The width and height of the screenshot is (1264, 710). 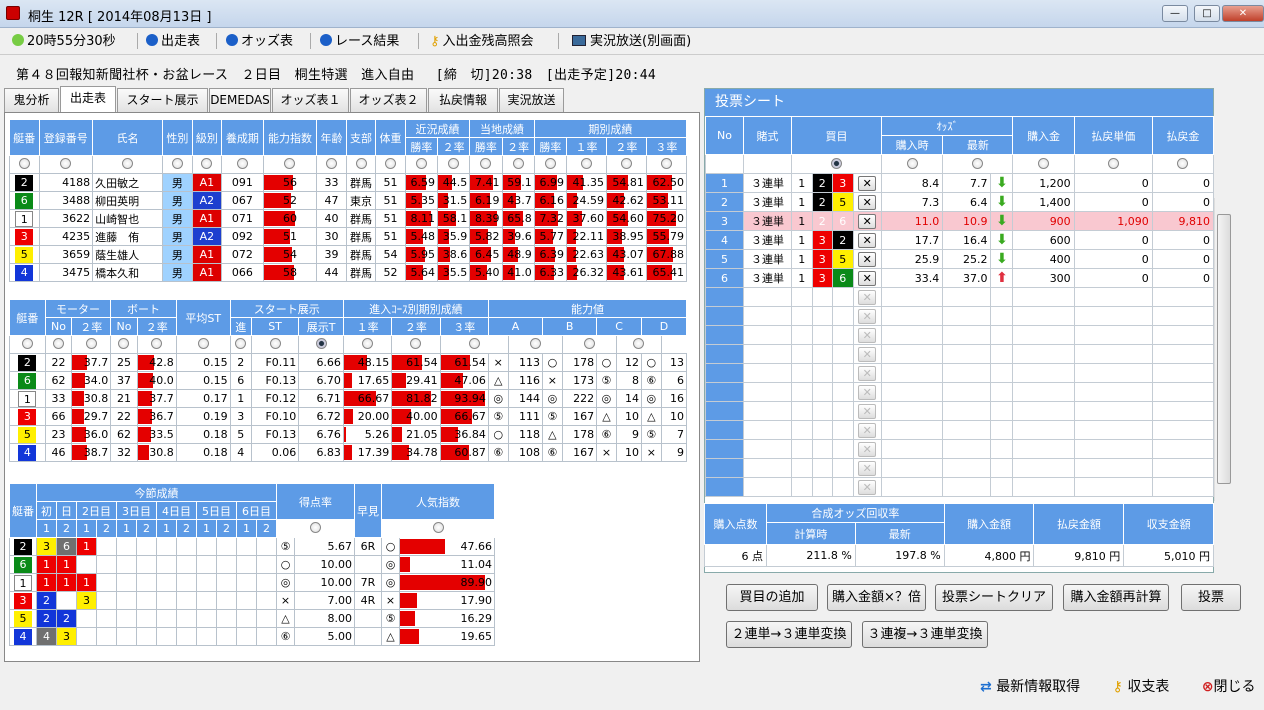 I want to click on waku-badge: 1, so click(x=24, y=218).